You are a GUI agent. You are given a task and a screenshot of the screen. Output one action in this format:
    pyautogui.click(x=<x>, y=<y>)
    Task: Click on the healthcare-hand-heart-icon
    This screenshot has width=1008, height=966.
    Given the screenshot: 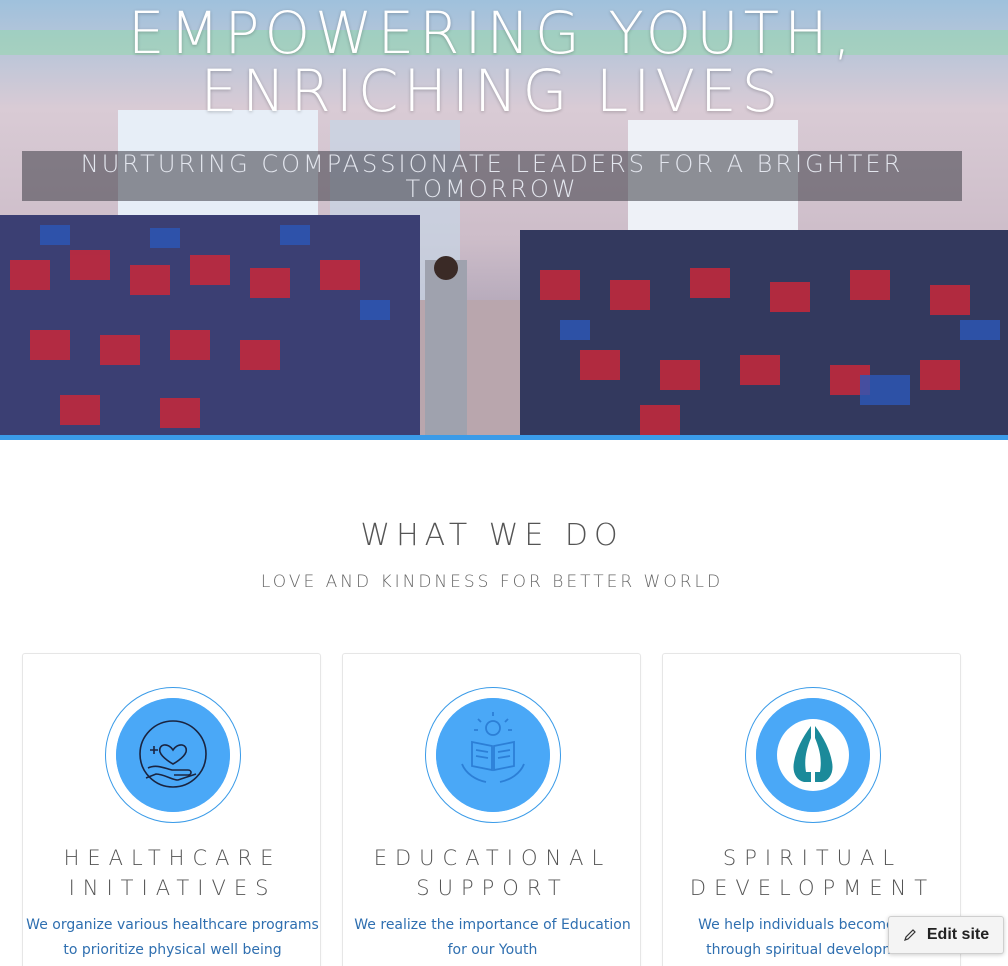 What is the action you would take?
    pyautogui.click(x=173, y=755)
    